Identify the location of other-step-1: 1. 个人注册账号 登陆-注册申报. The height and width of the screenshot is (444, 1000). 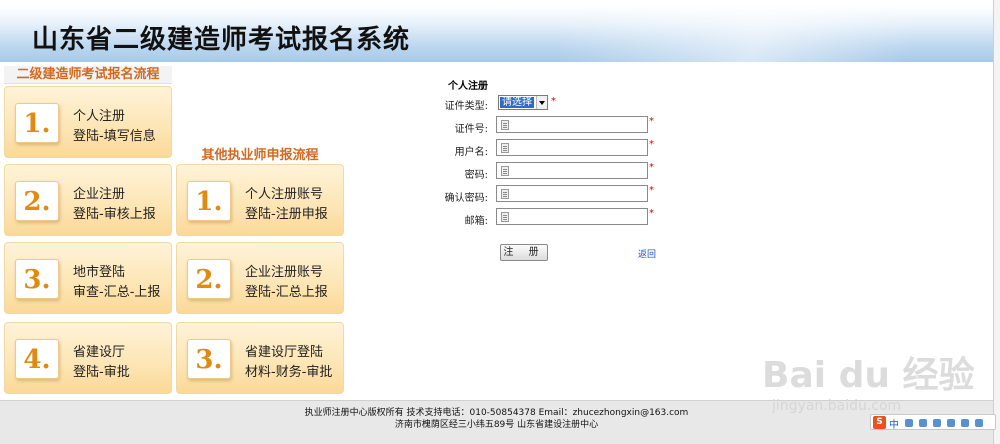
(260, 200).